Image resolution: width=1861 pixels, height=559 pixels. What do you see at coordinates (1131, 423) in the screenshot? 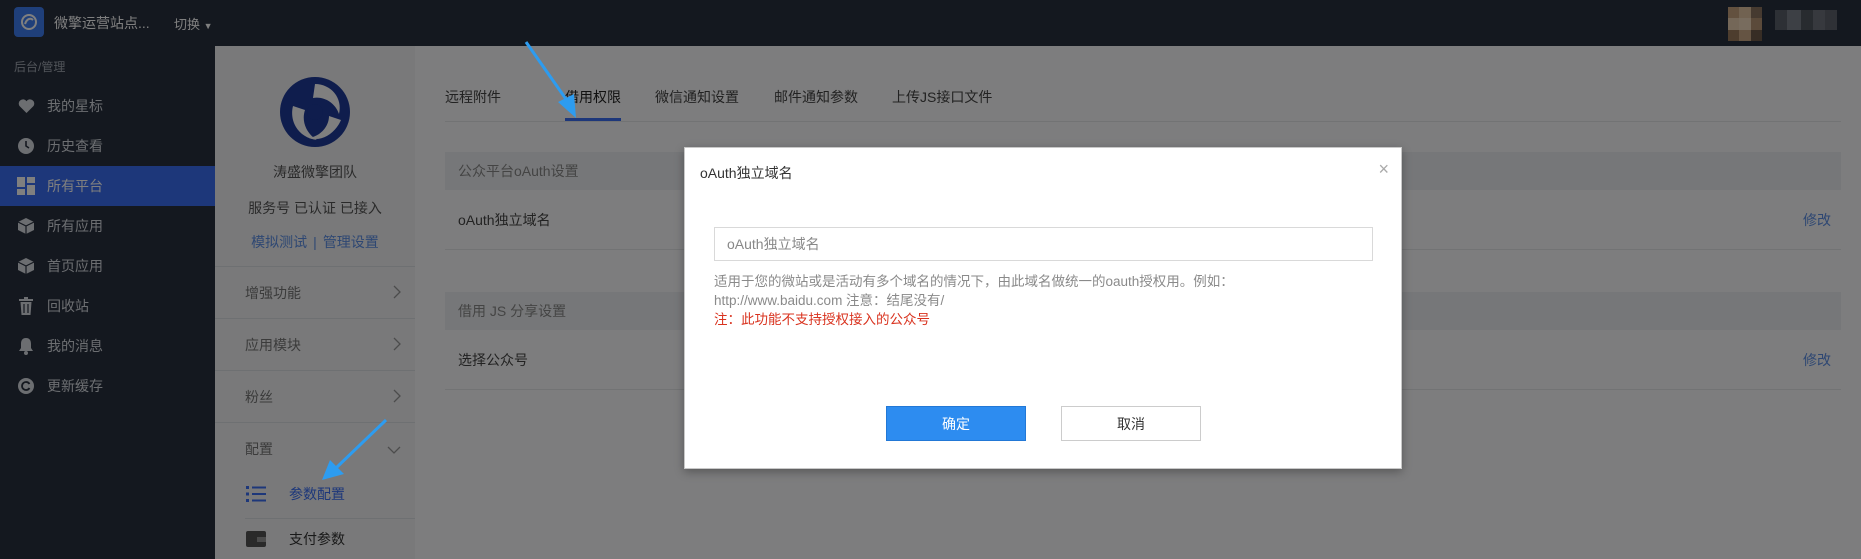
I see `cancel-button: 取消` at bounding box center [1131, 423].